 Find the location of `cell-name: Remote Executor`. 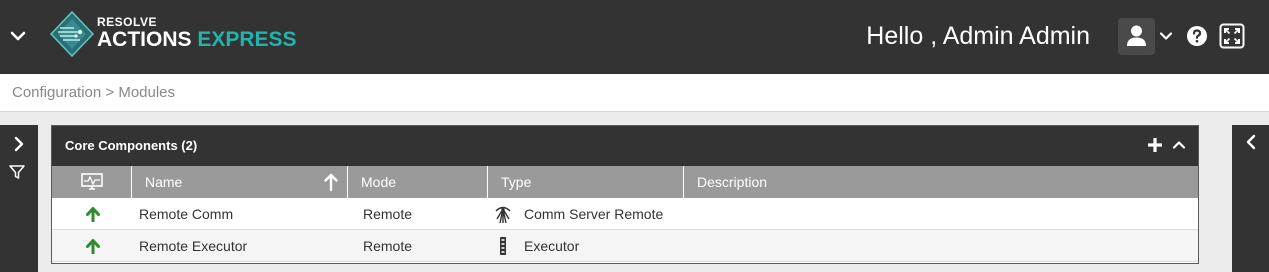

cell-name: Remote Executor is located at coordinates (193, 246).